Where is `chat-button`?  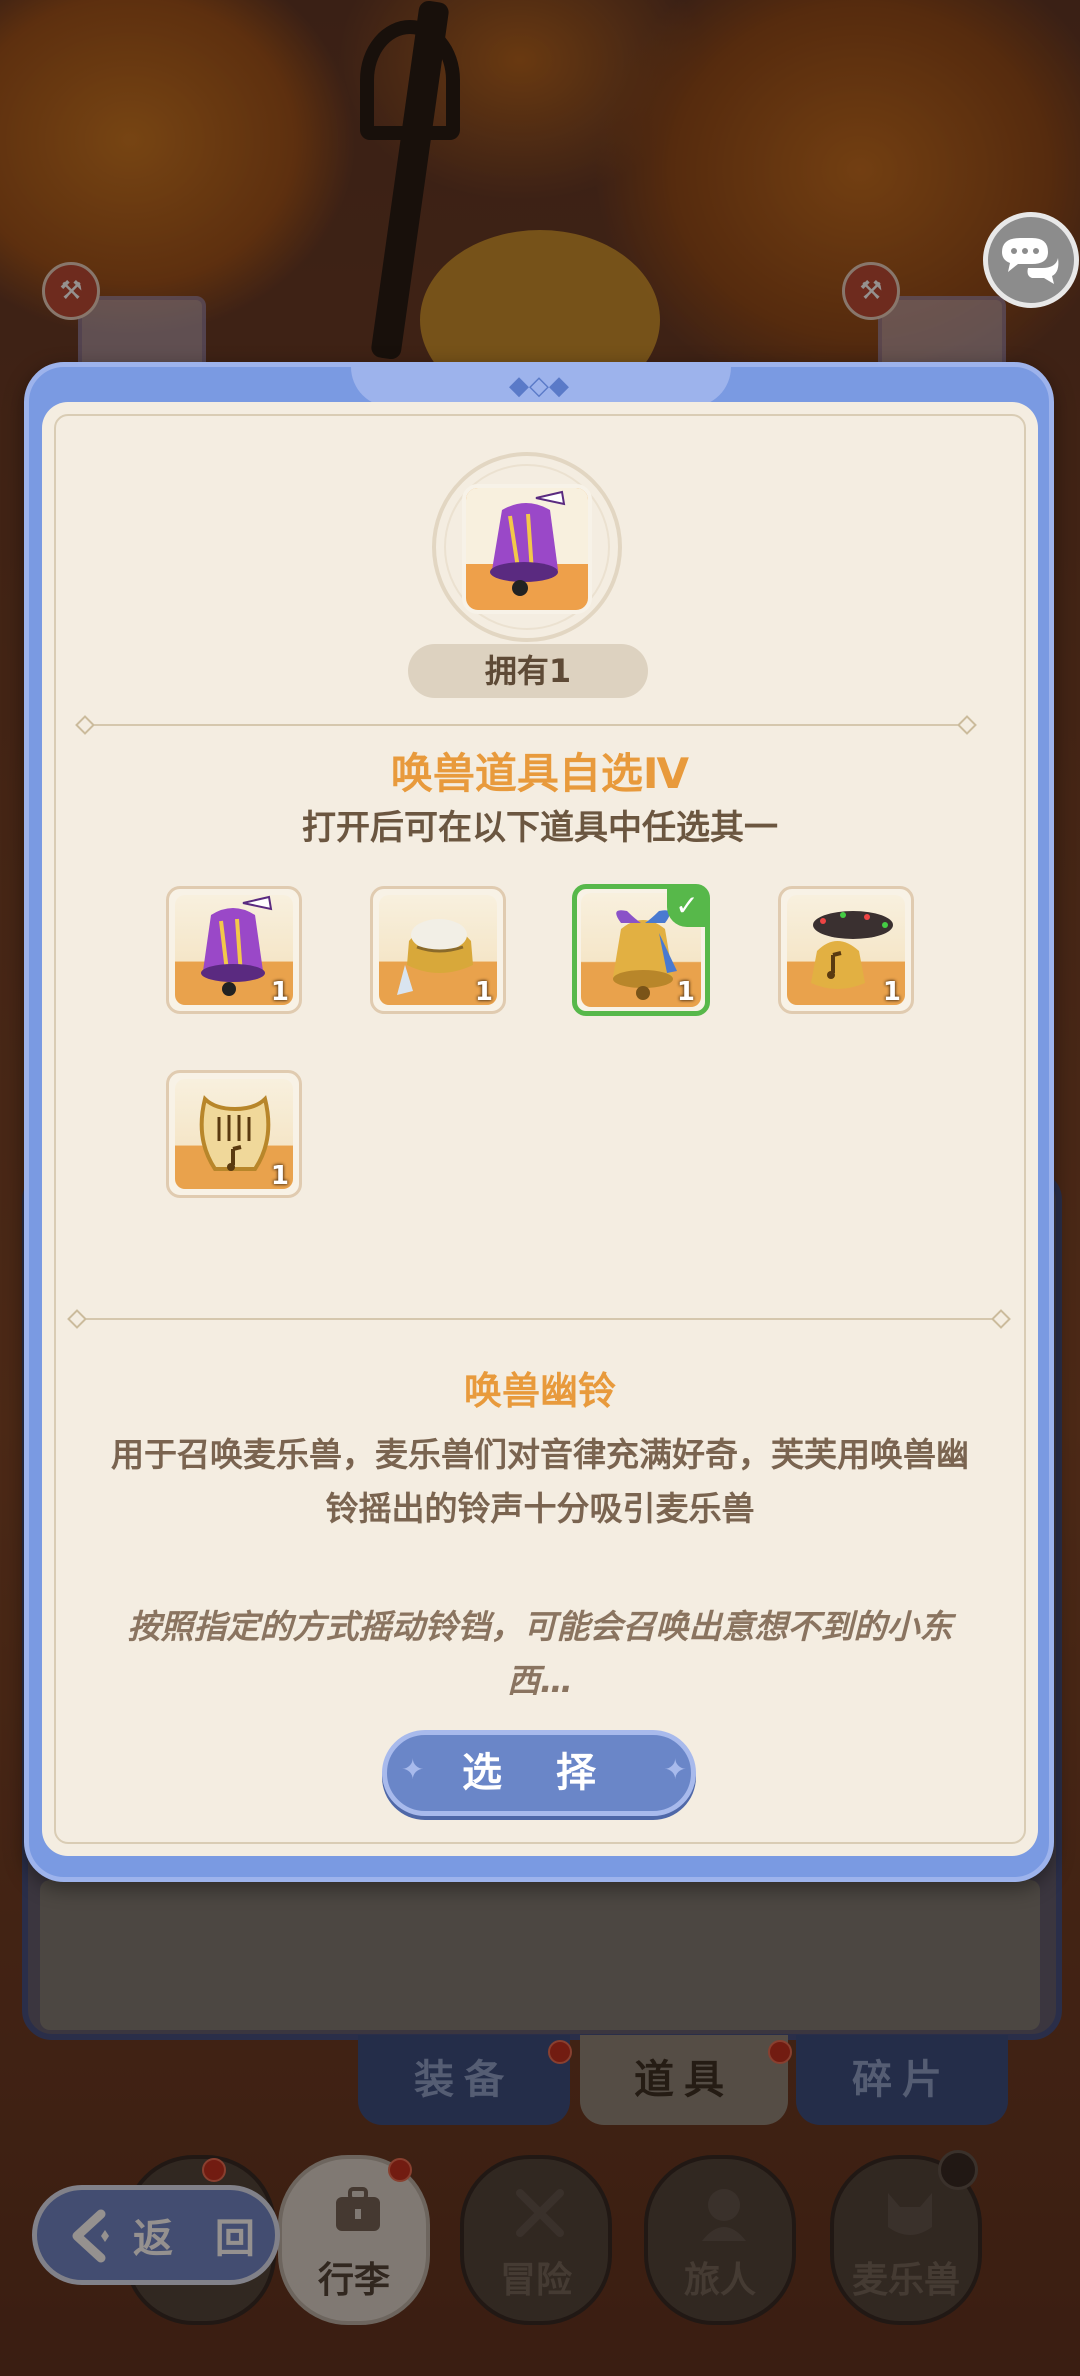 chat-button is located at coordinates (1031, 260).